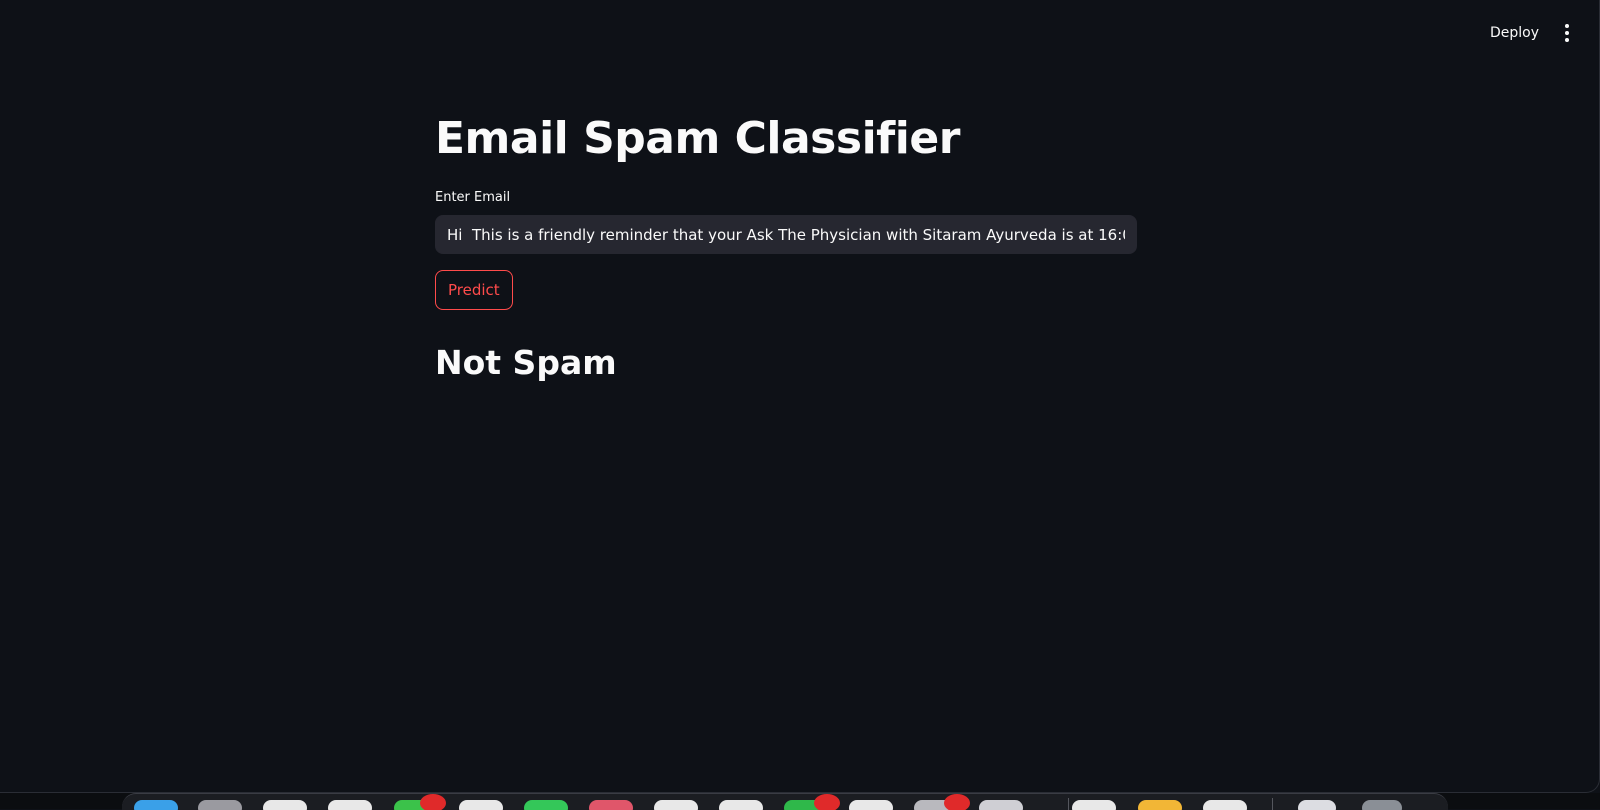 The height and width of the screenshot is (810, 1600). I want to click on email-input-label: Enter Email, so click(473, 197).